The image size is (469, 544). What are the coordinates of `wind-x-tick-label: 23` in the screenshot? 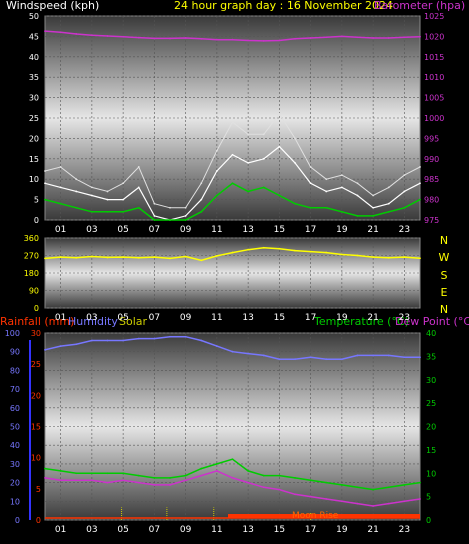 It's located at (404, 230).